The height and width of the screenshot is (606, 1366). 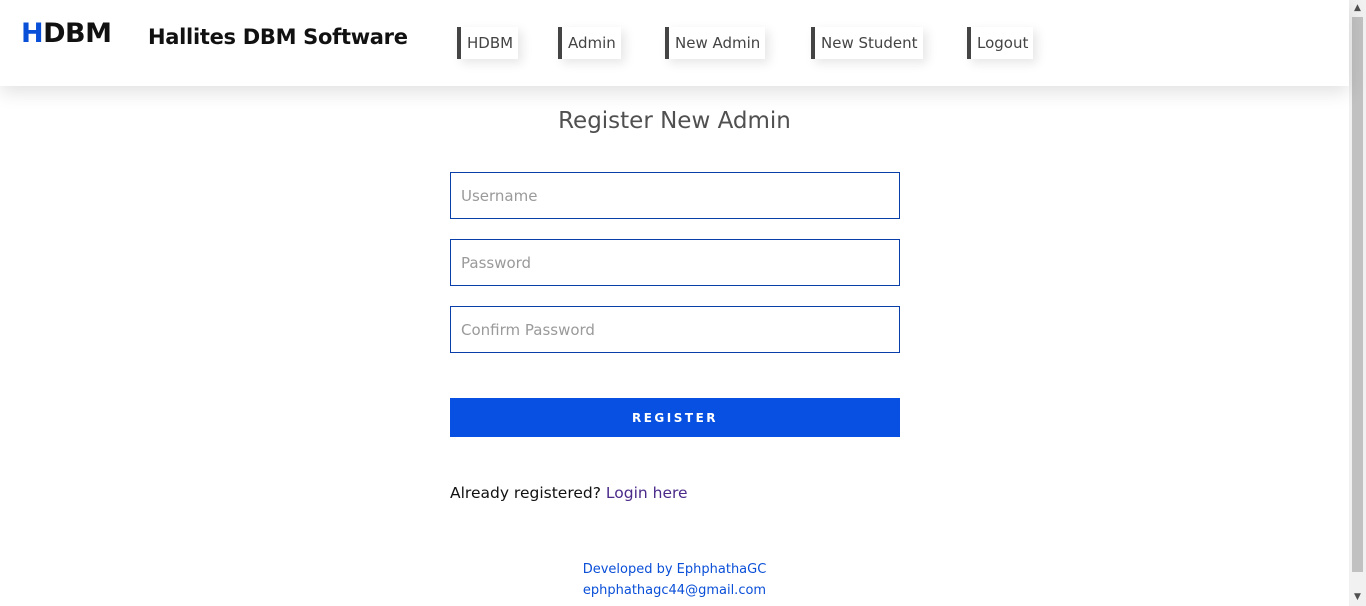 I want to click on scroll-down-arrow-icon: ▼, so click(x=1357, y=597).